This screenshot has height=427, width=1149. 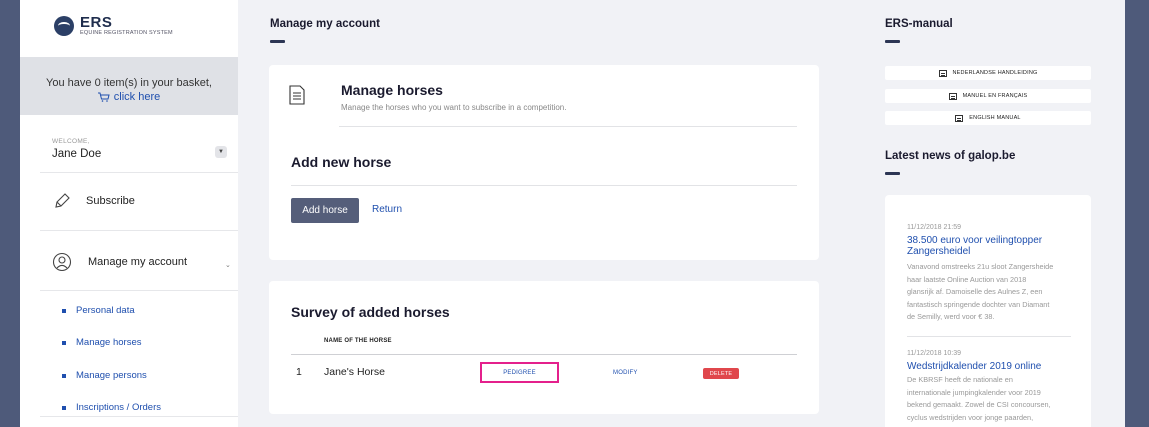 I want to click on chevron-down-icon: ⌄, so click(x=228, y=265).